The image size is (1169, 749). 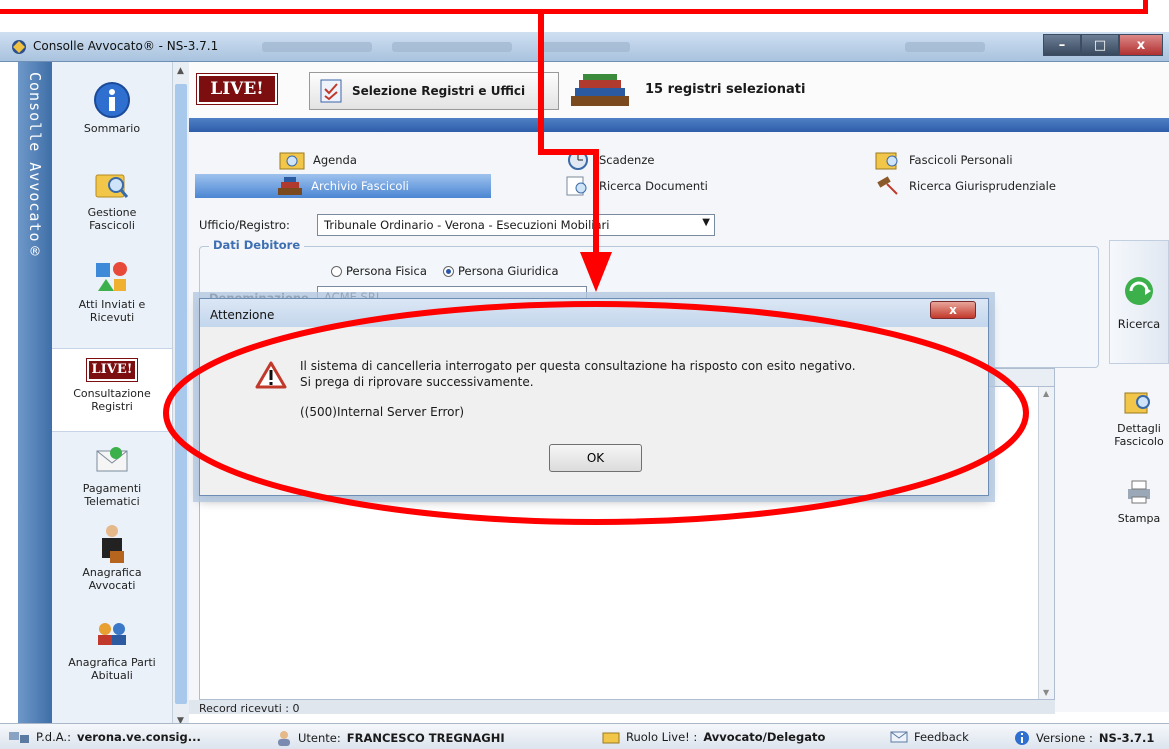 I want to click on sidebar-item-anagrafica-parti: Anagrafica Parti Abituali, so click(x=112, y=649).